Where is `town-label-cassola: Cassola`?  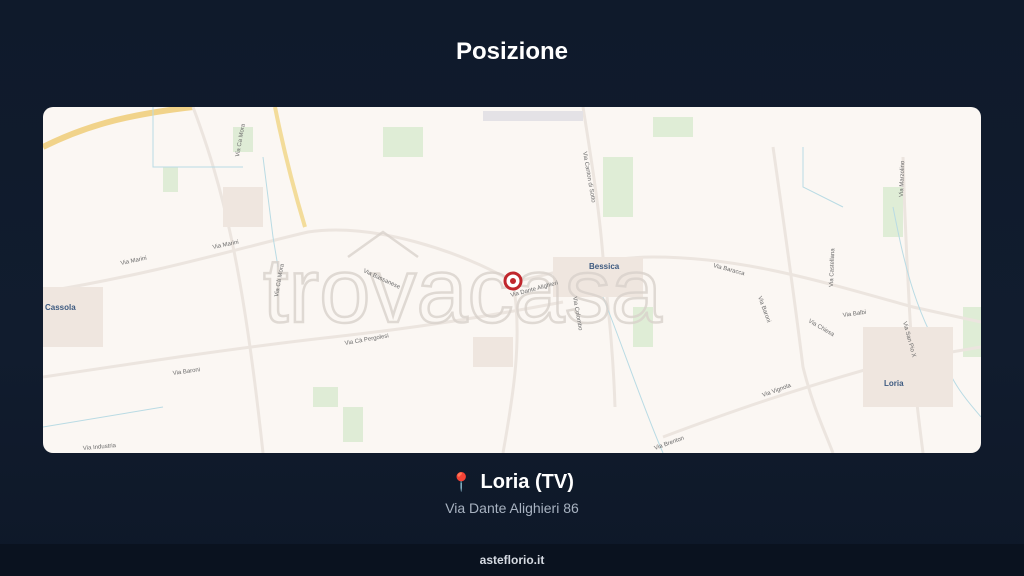 town-label-cassola: Cassola is located at coordinates (60, 307).